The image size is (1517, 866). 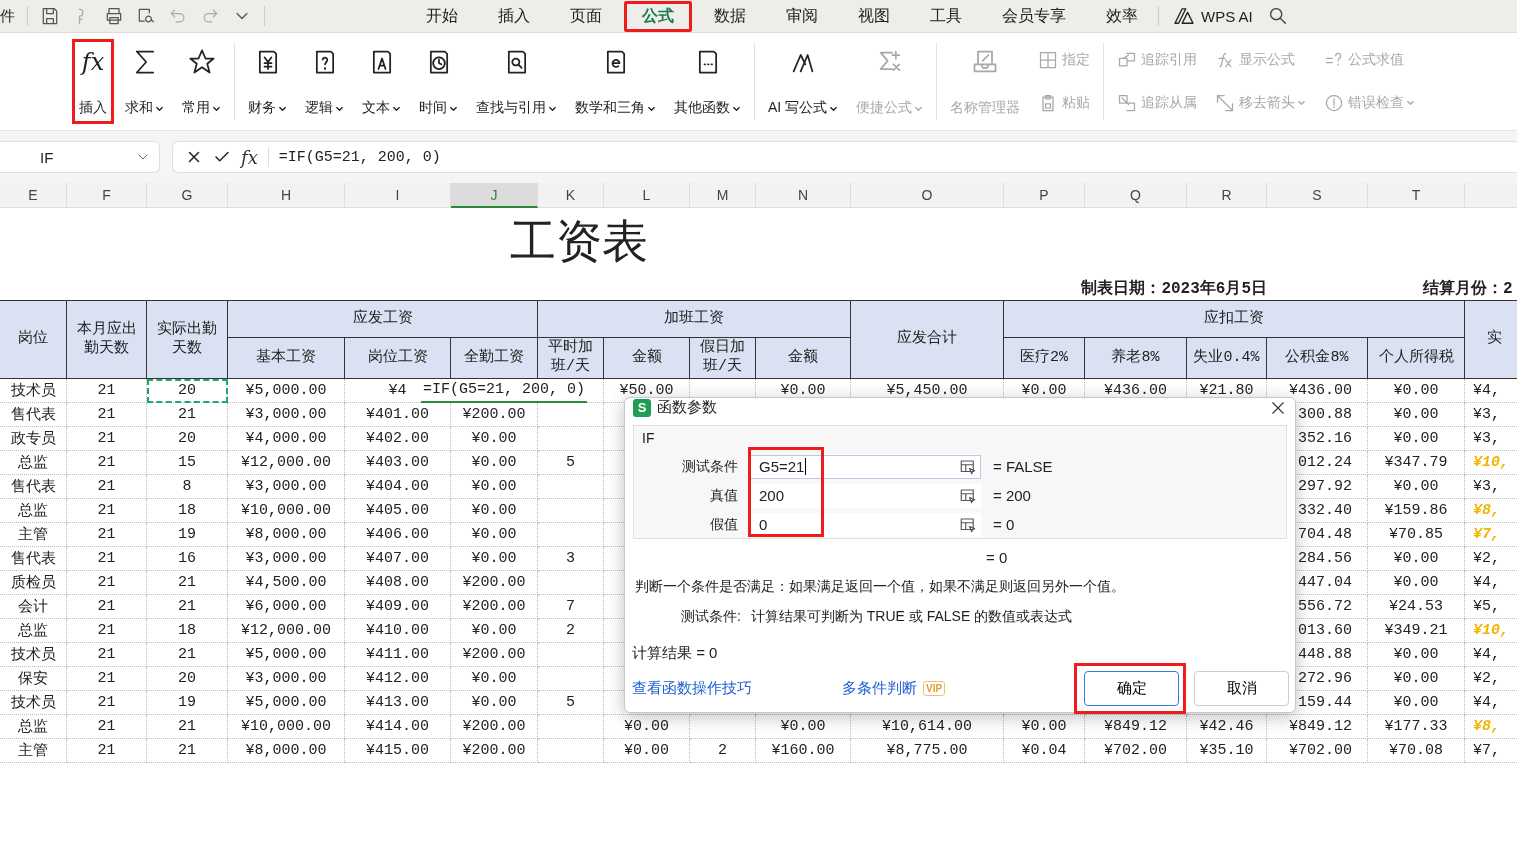 What do you see at coordinates (438, 81) in the screenshot?
I see `ribbon-button: 时间` at bounding box center [438, 81].